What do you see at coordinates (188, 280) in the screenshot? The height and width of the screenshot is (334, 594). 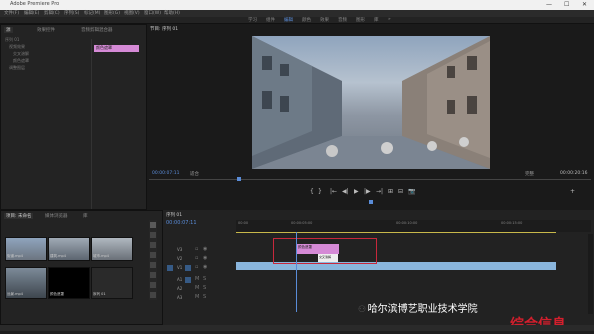 I see `track-target-a1` at bounding box center [188, 280].